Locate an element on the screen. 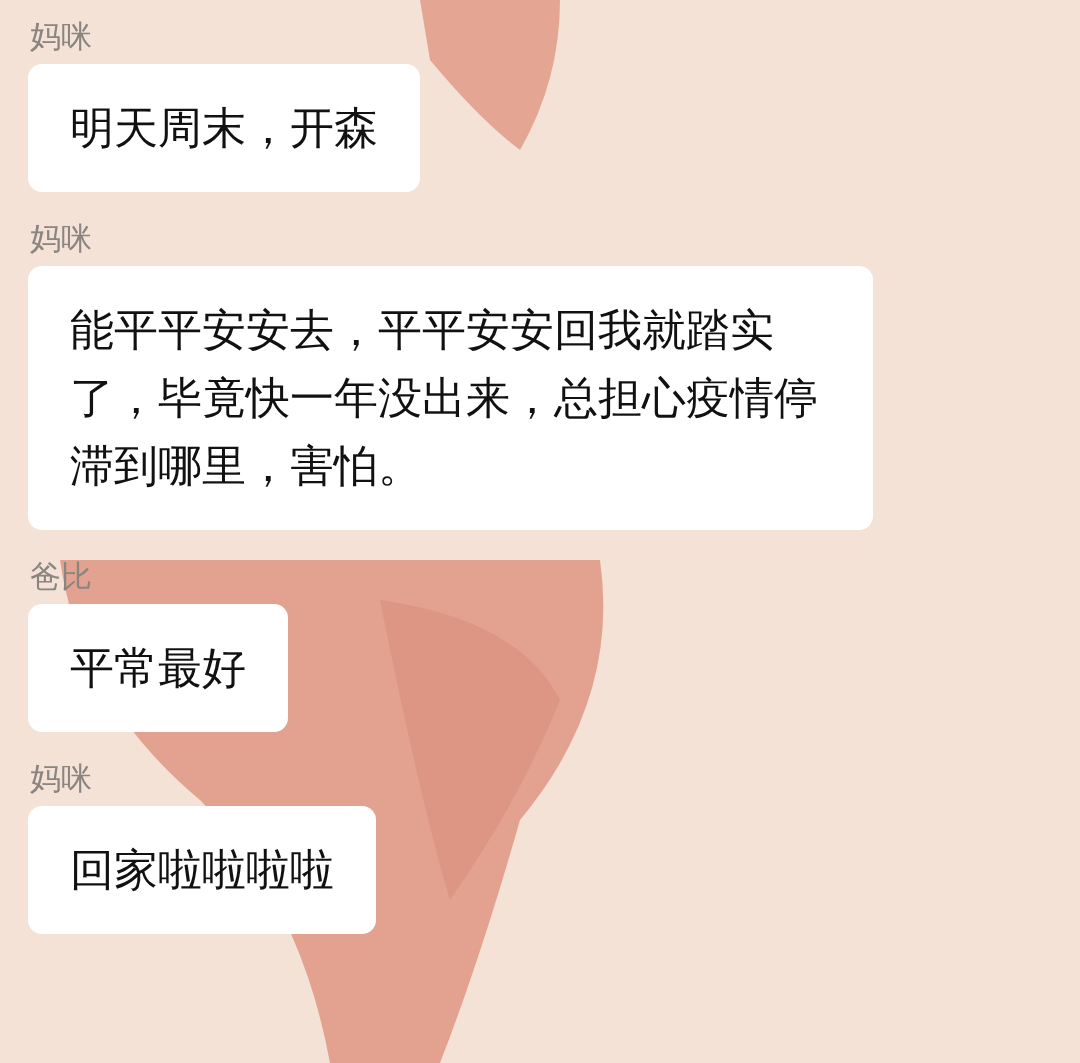 The image size is (1080, 1063). message-bubble: 回家啦啦啦啦 is located at coordinates (202, 870).